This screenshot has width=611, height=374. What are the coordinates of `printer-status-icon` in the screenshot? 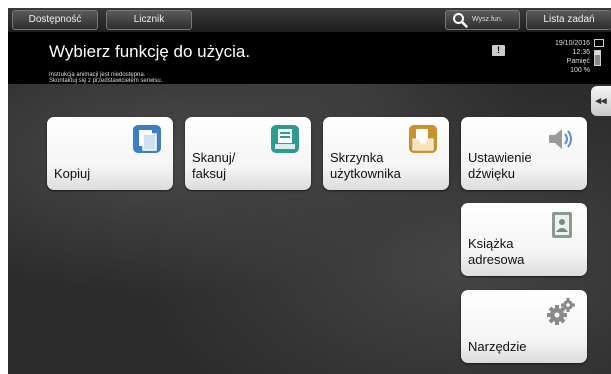 It's located at (599, 43).